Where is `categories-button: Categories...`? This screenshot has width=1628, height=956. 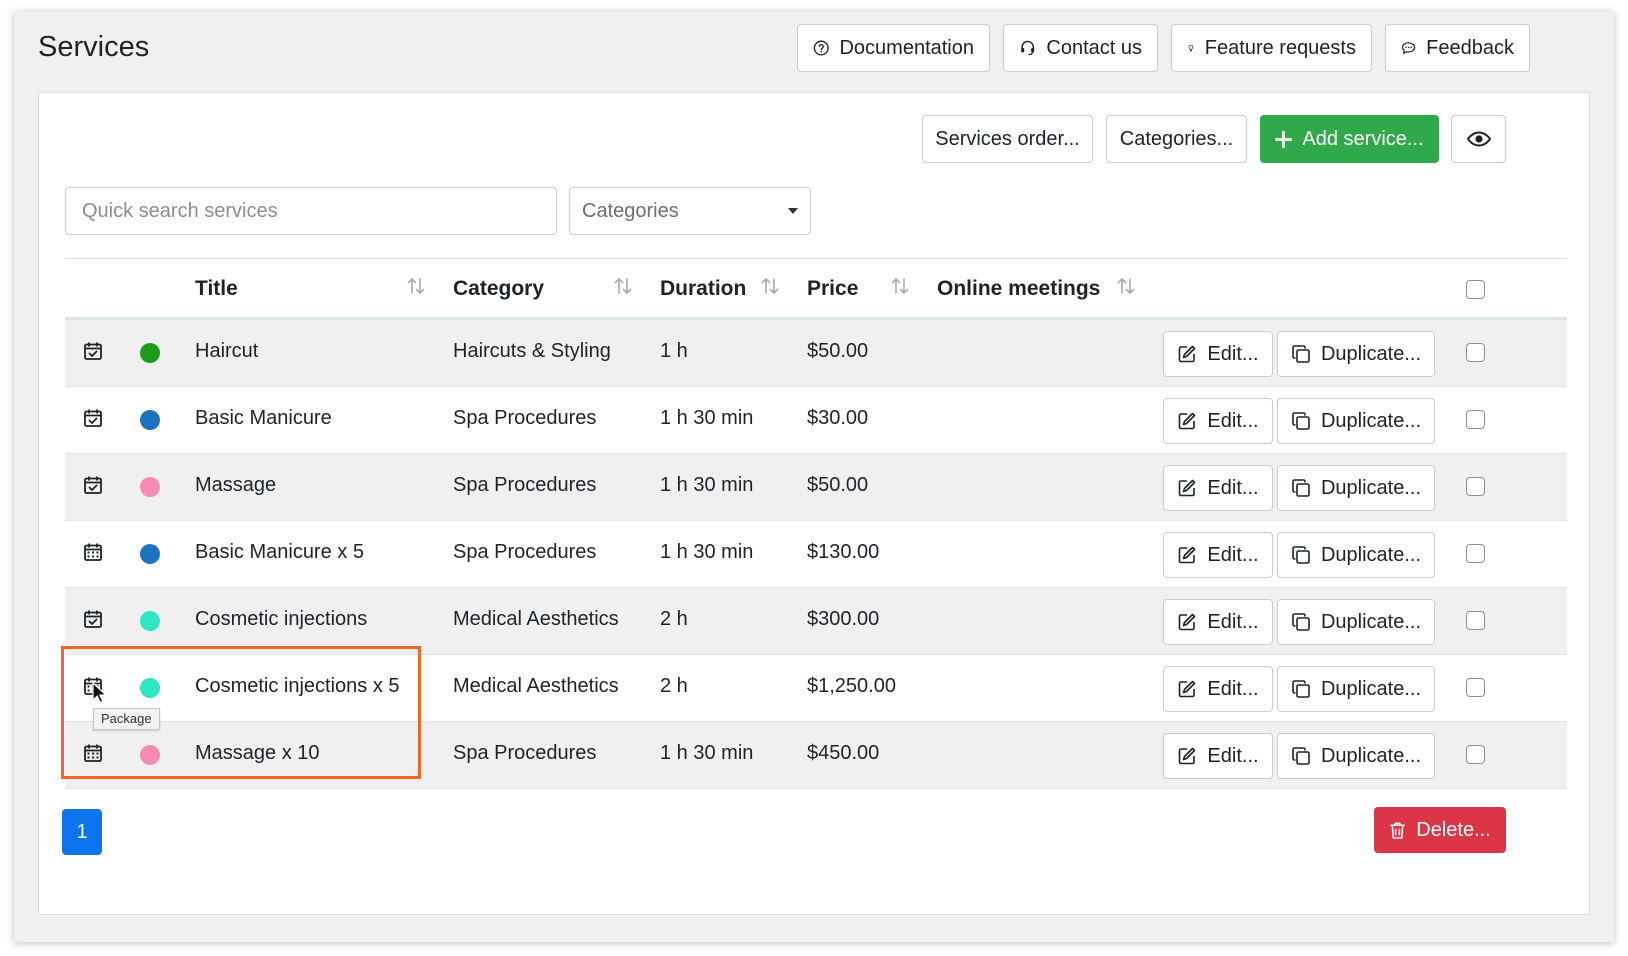
categories-button: Categories... is located at coordinates (1176, 139).